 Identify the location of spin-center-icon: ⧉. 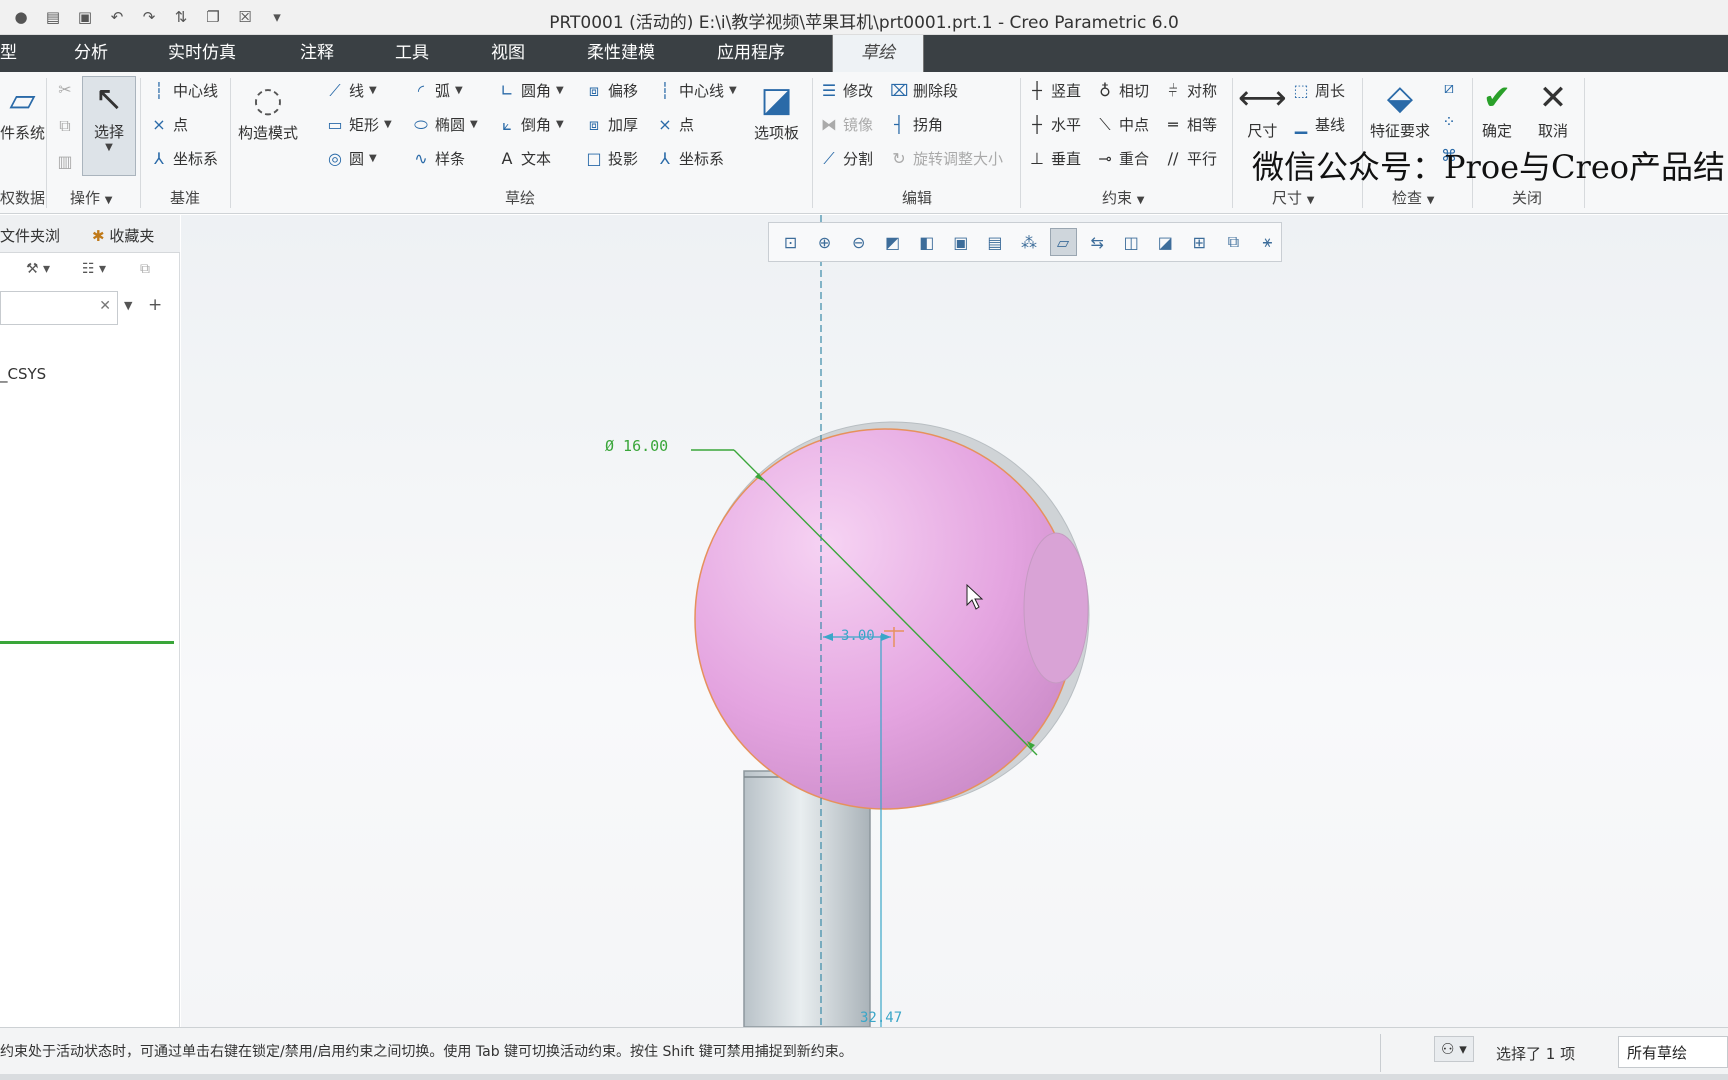
(1233, 242).